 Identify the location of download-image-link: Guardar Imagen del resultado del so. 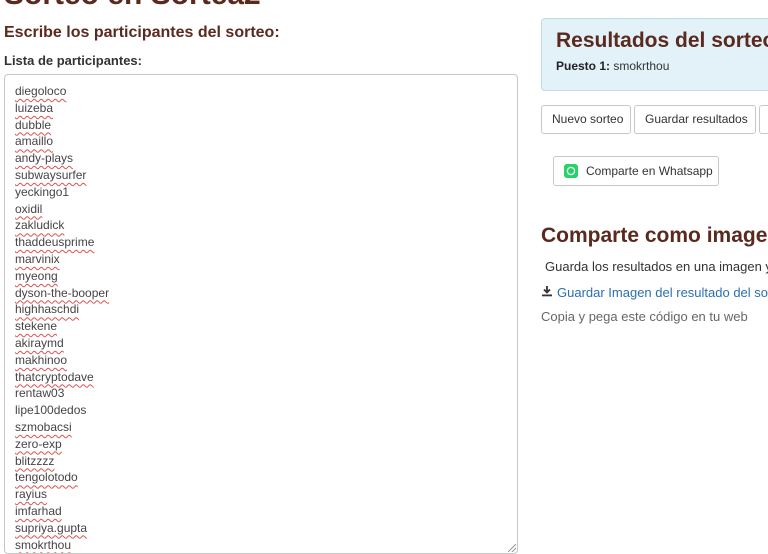
(654, 292).